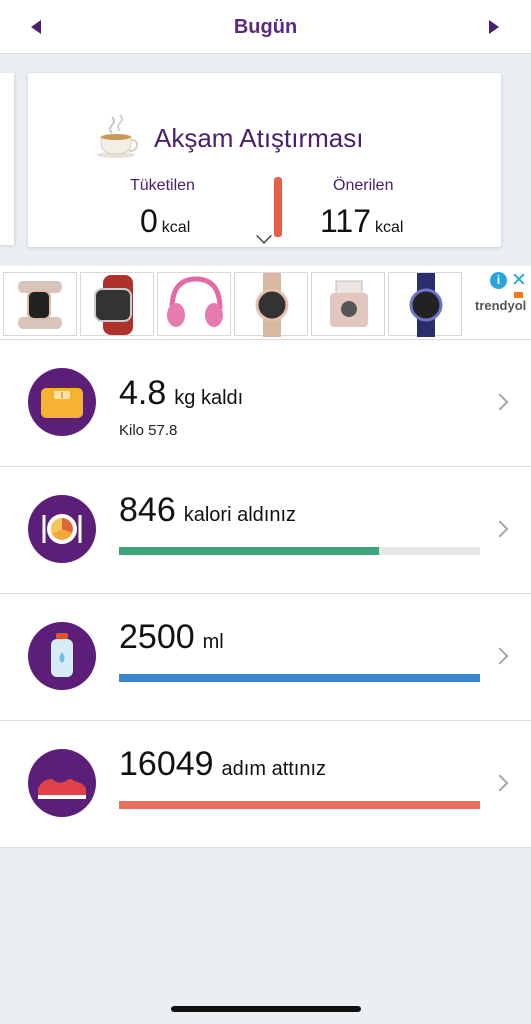 This screenshot has height=1024, width=531. I want to click on ad-item-smartwatch-red-band, so click(117, 304).